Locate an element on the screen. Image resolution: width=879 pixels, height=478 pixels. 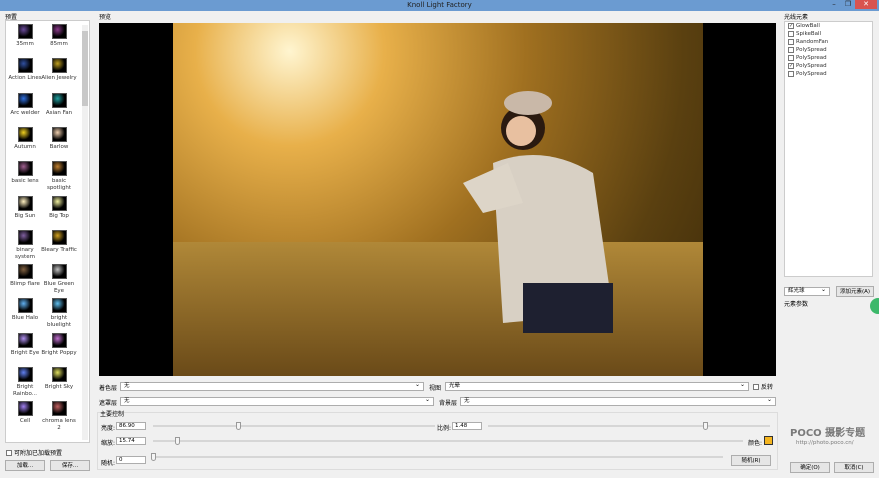
append-presets-checkbox: 可附加已加载预置 is located at coordinates (34, 452).